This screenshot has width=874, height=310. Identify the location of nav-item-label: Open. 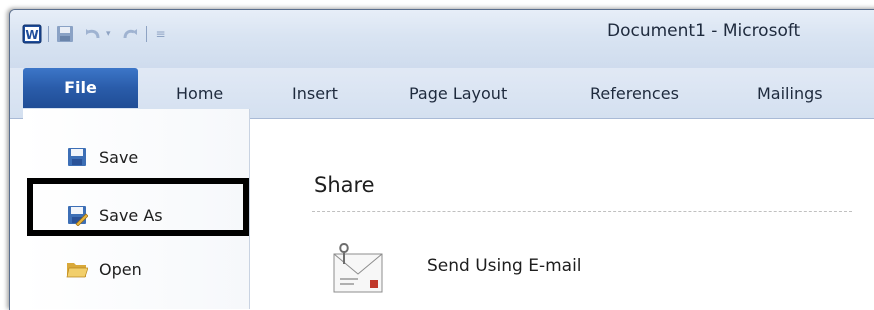
(120, 269).